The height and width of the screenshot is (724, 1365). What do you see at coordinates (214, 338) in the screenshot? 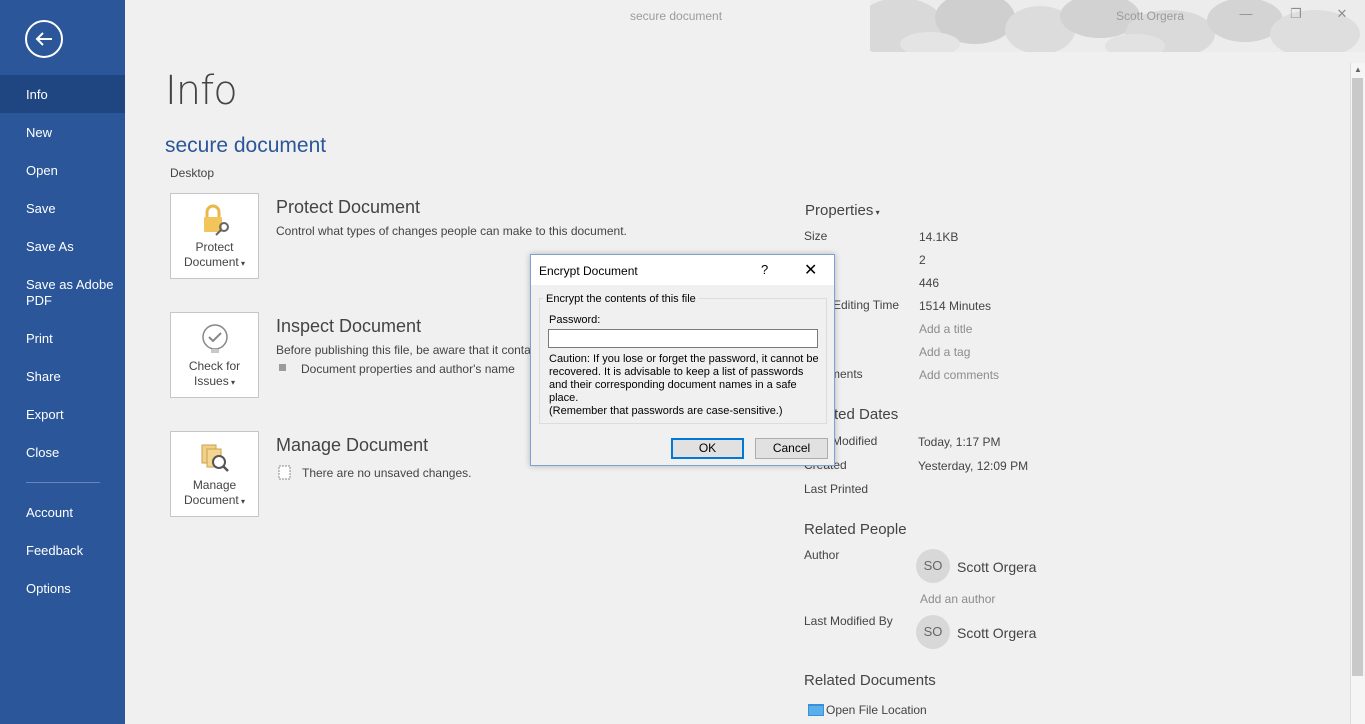
I see `checklist-icon` at bounding box center [214, 338].